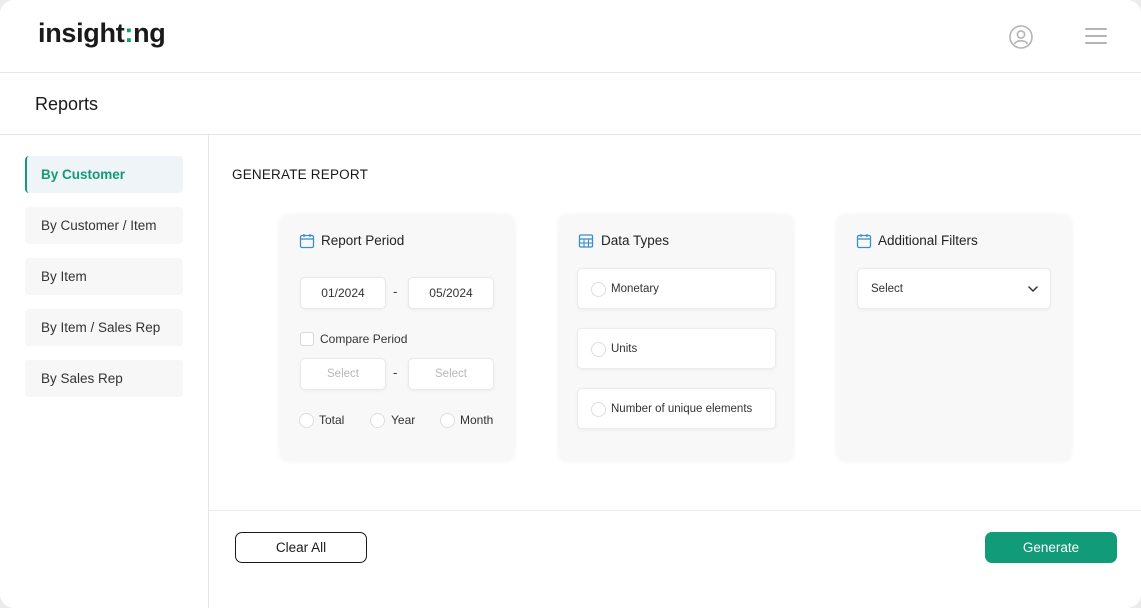 This screenshot has height=608, width=1141. I want to click on radio-units, so click(598, 349).